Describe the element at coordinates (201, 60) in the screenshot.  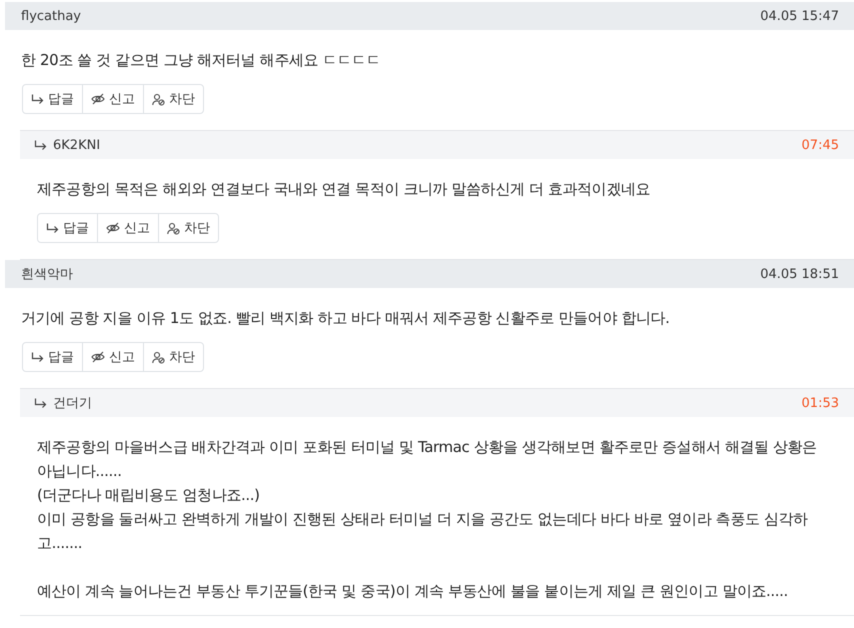
I see `comment-text: 한 20조 쓸 것 같으면 그냥 해저터널 해주세요 ㄷㄷㄷㄷ` at that location.